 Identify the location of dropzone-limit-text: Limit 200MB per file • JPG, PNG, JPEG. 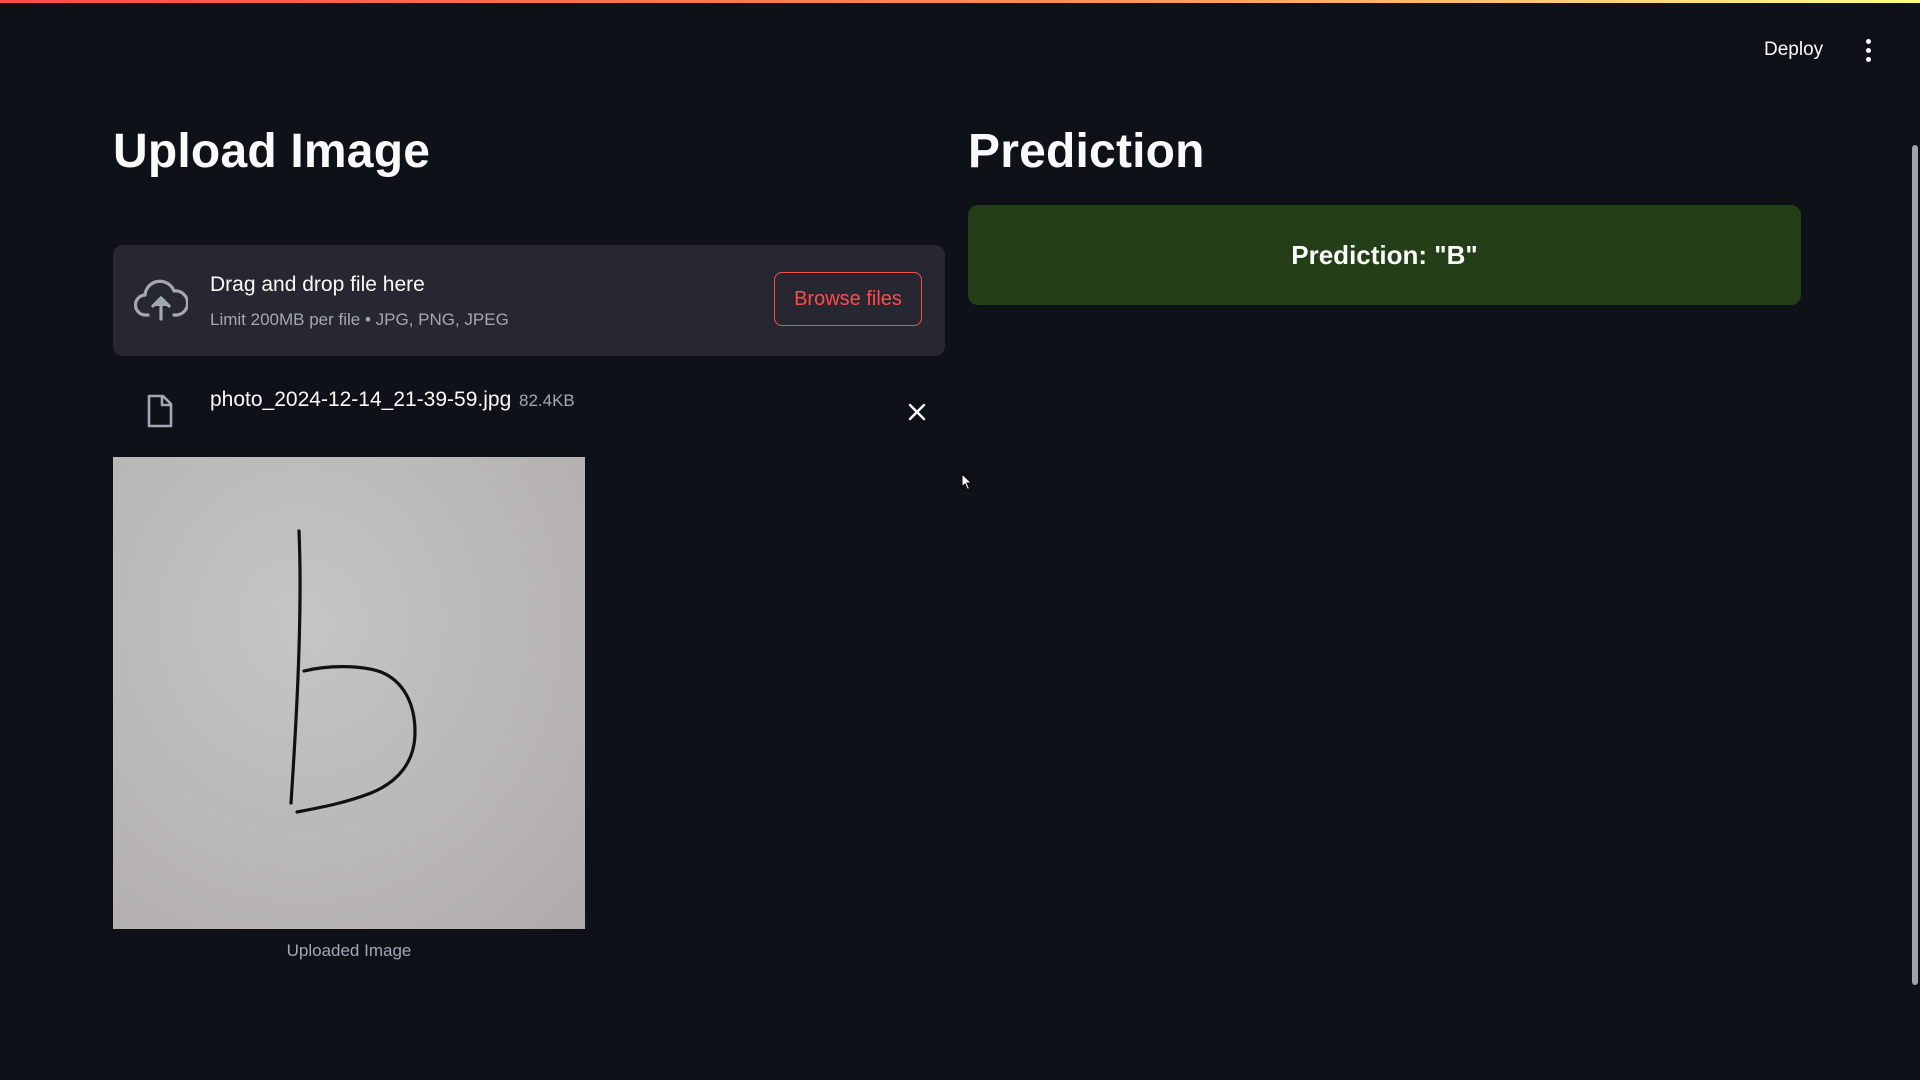
(359, 319).